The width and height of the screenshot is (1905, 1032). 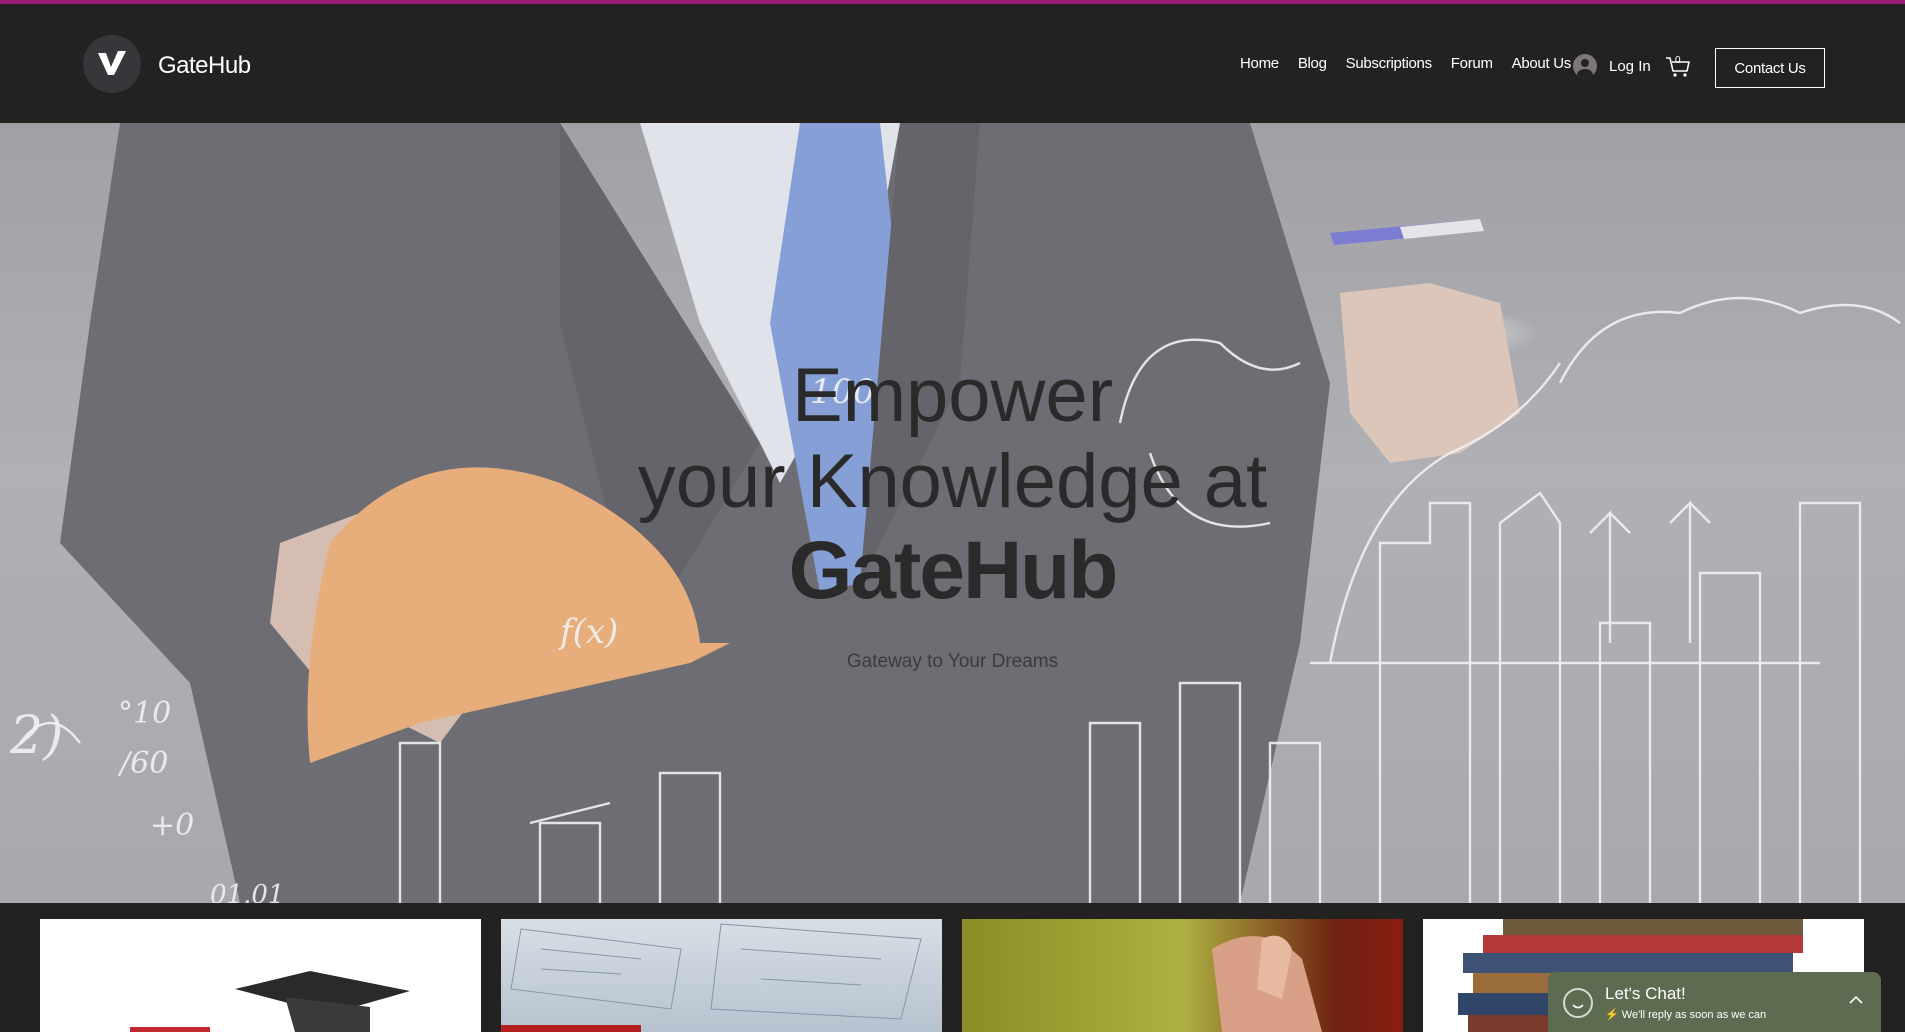 I want to click on hand-image, so click(x=1267, y=983).